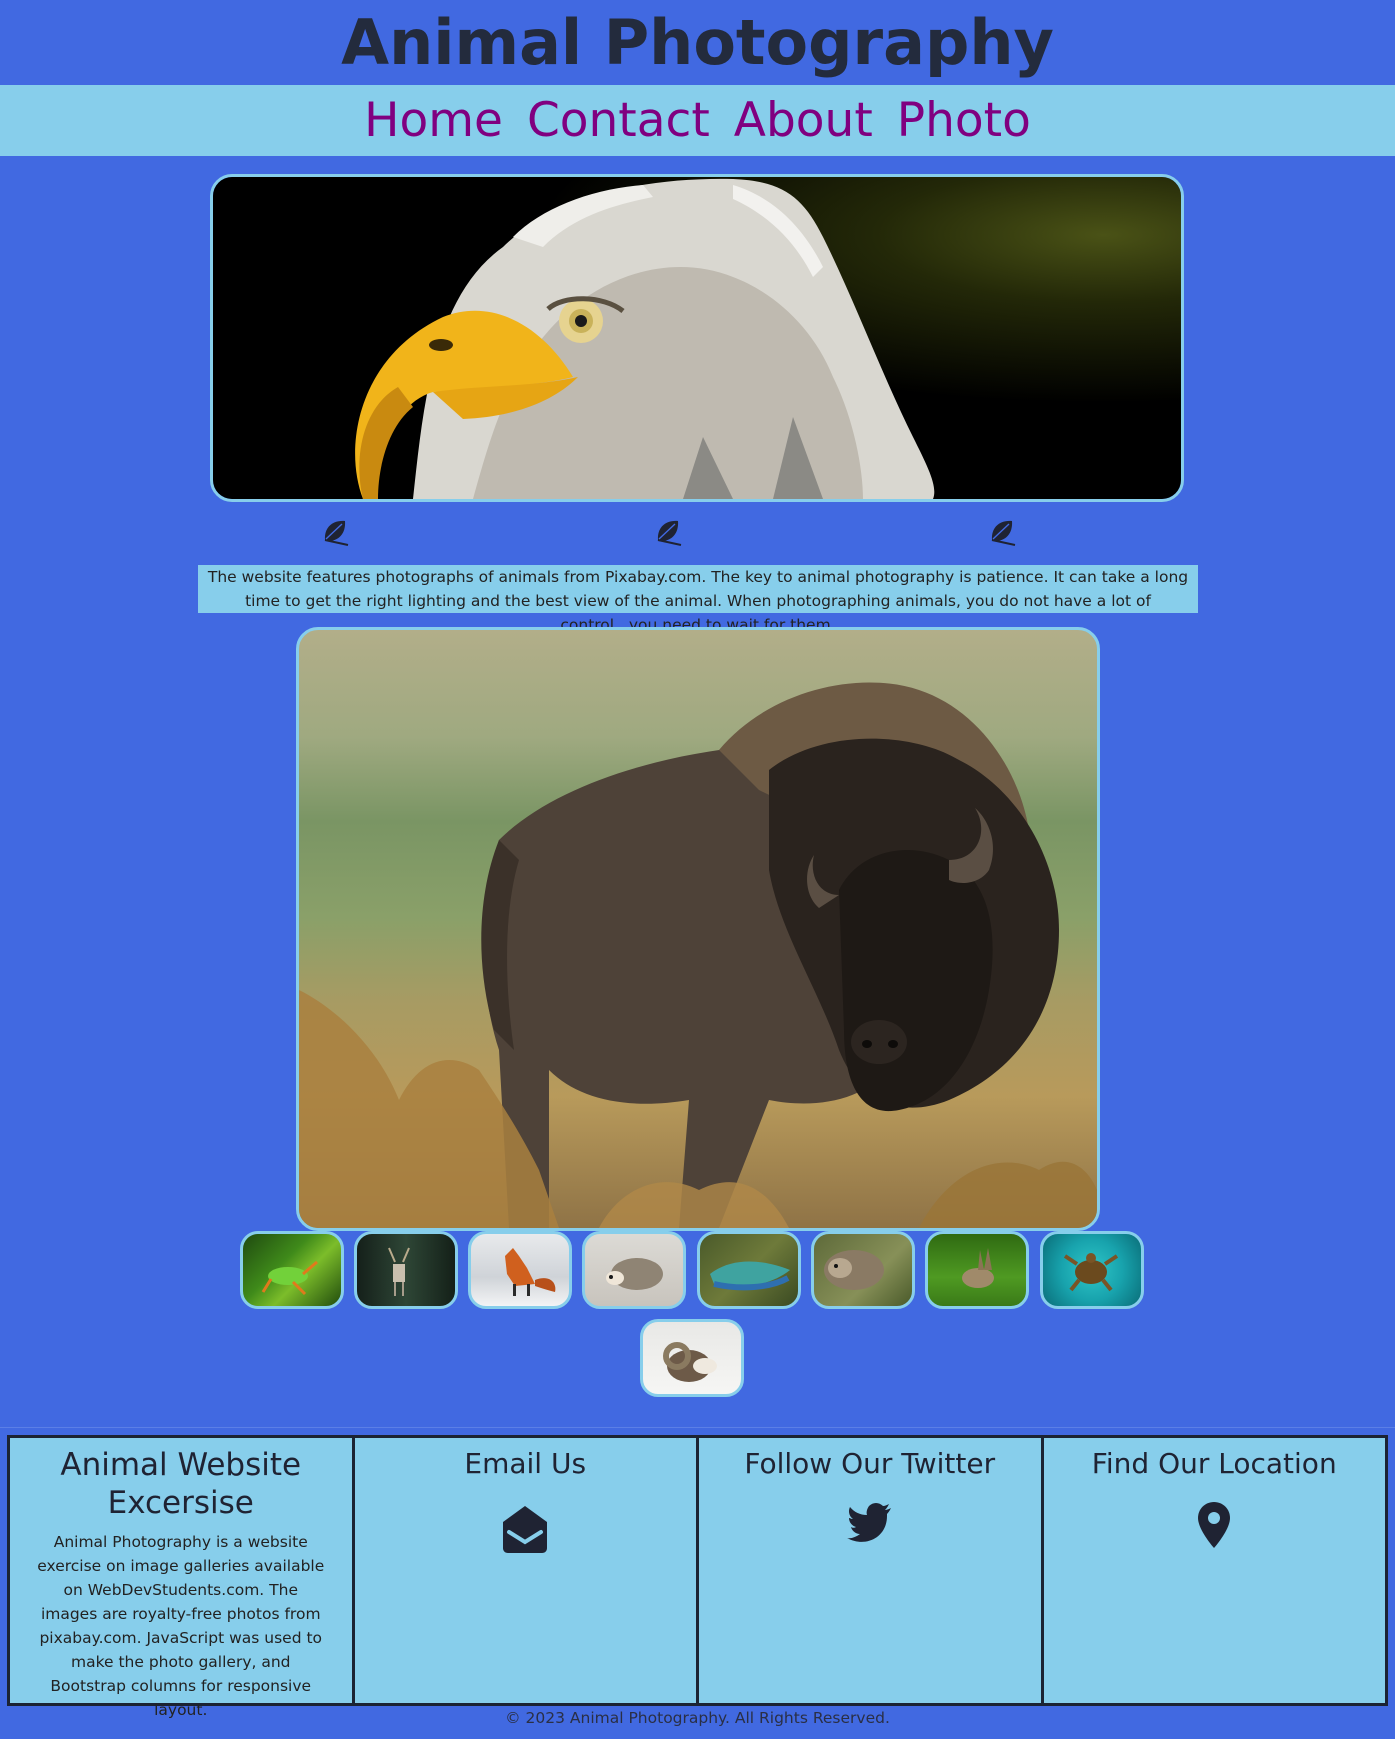  I want to click on thumbnail-deer, so click(406, 1270).